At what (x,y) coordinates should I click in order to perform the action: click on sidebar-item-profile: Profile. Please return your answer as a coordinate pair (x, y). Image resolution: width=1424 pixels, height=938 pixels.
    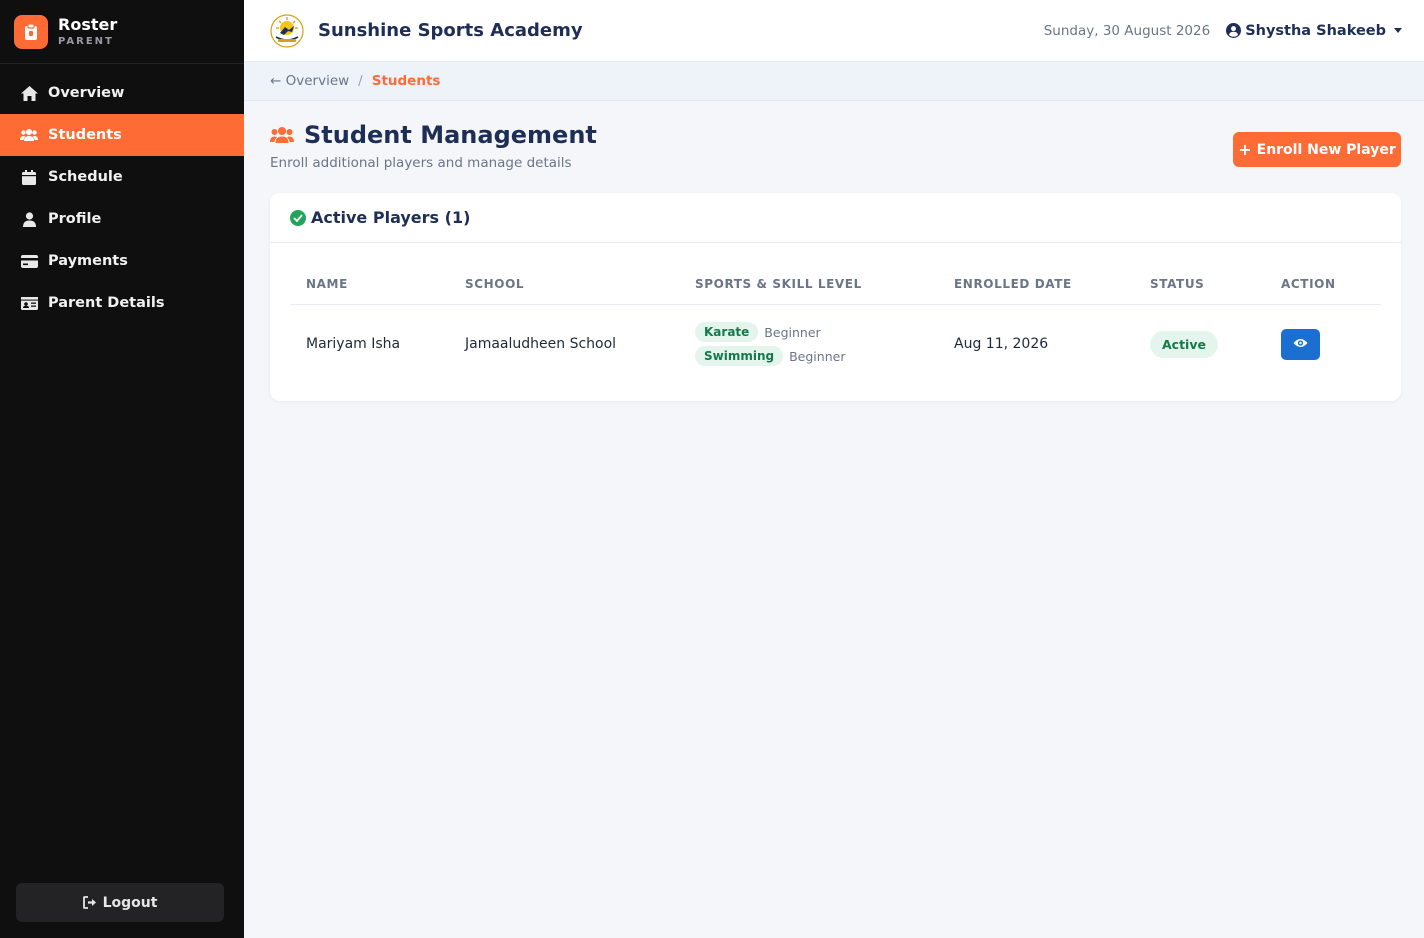
    Looking at the image, I should click on (122, 219).